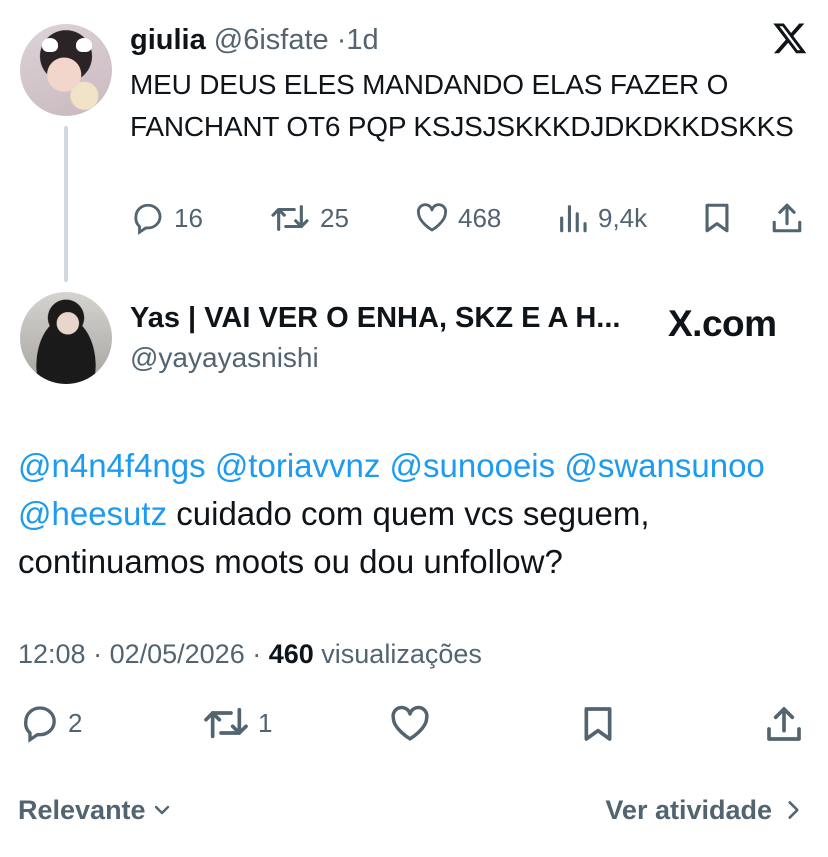 This screenshot has height=857, width=828. I want to click on reply-button: 2, so click(51, 723).